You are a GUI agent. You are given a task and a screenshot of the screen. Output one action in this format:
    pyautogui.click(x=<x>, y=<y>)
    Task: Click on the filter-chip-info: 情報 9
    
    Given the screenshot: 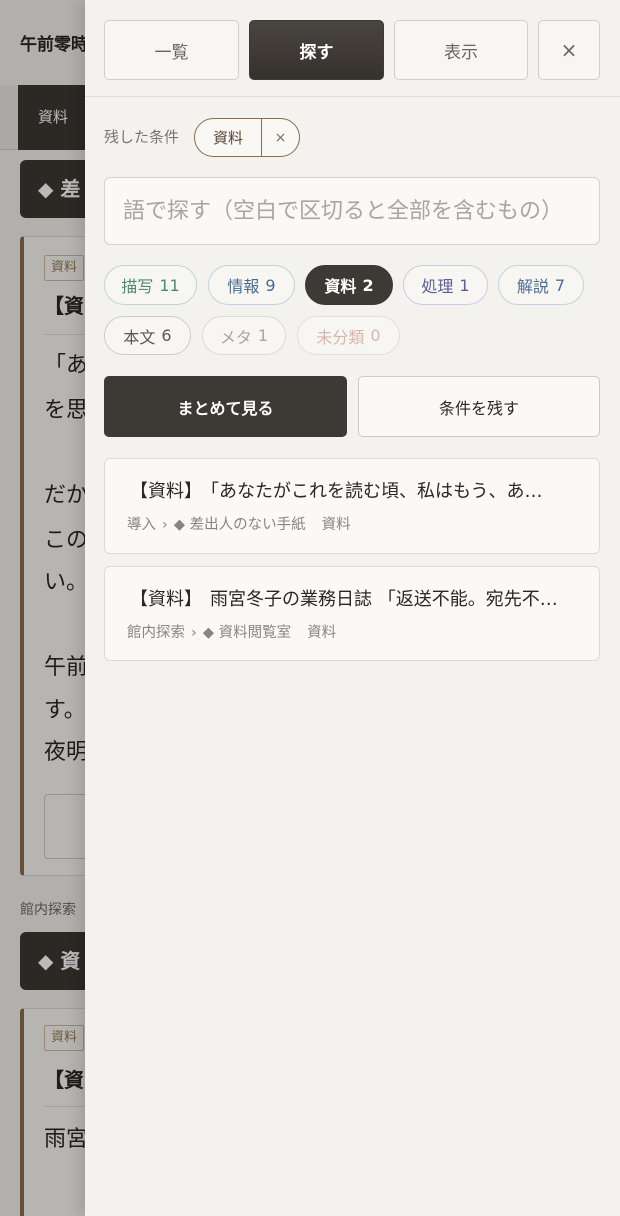 What is the action you would take?
    pyautogui.click(x=251, y=285)
    